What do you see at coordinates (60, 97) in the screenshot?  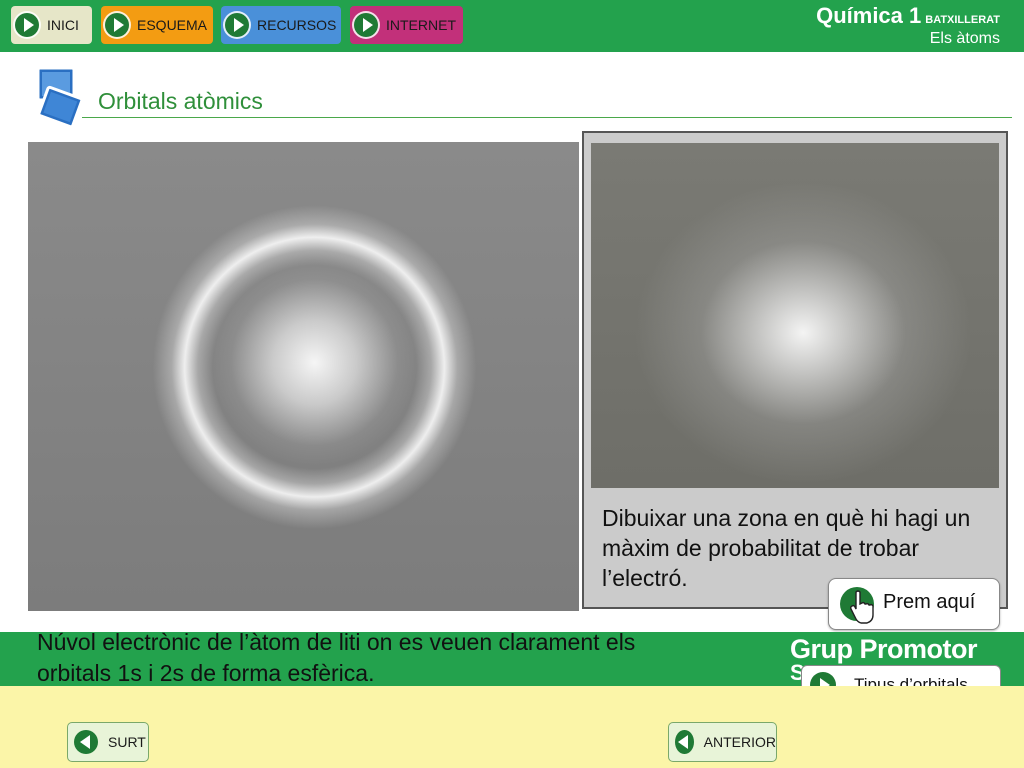 I see `slides-icon` at bounding box center [60, 97].